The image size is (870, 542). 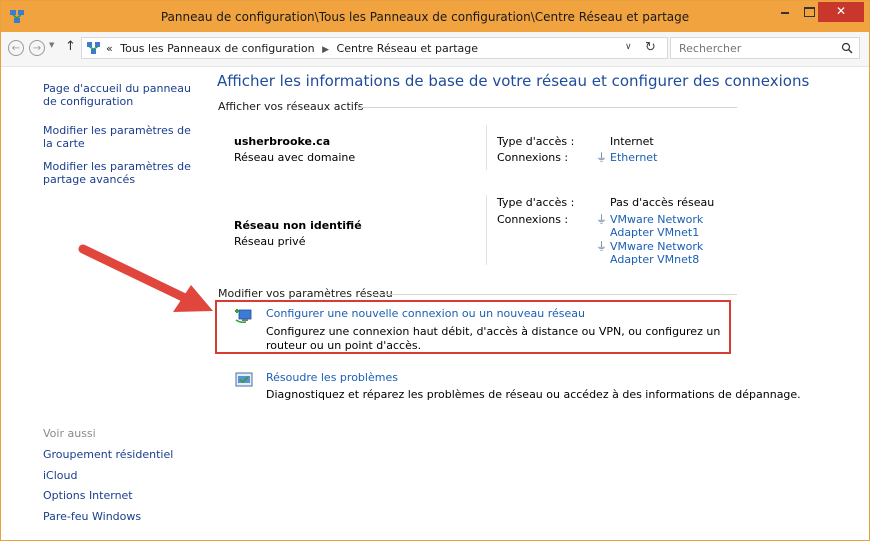 I want to click on connection-link-ethernet: ⏚ Ethernet, so click(x=626, y=157).